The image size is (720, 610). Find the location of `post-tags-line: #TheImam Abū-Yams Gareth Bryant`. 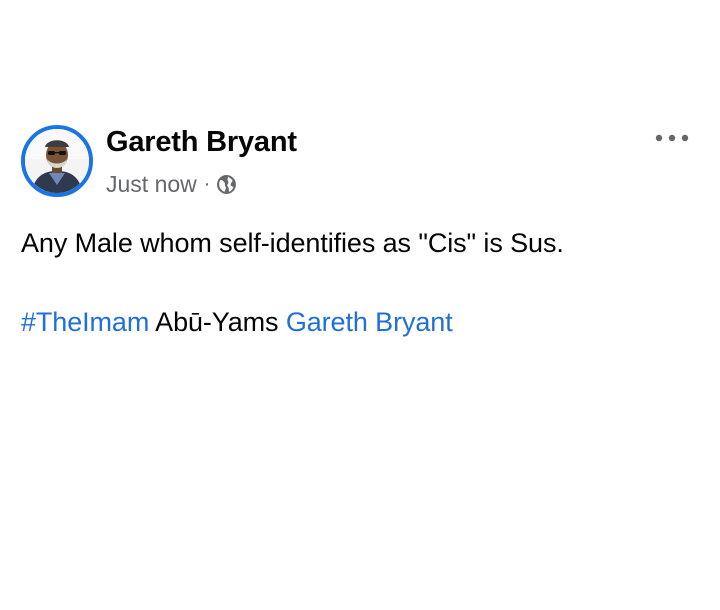

post-tags-line: #TheImam Abū-Yams Gareth Bryant is located at coordinates (237, 322).